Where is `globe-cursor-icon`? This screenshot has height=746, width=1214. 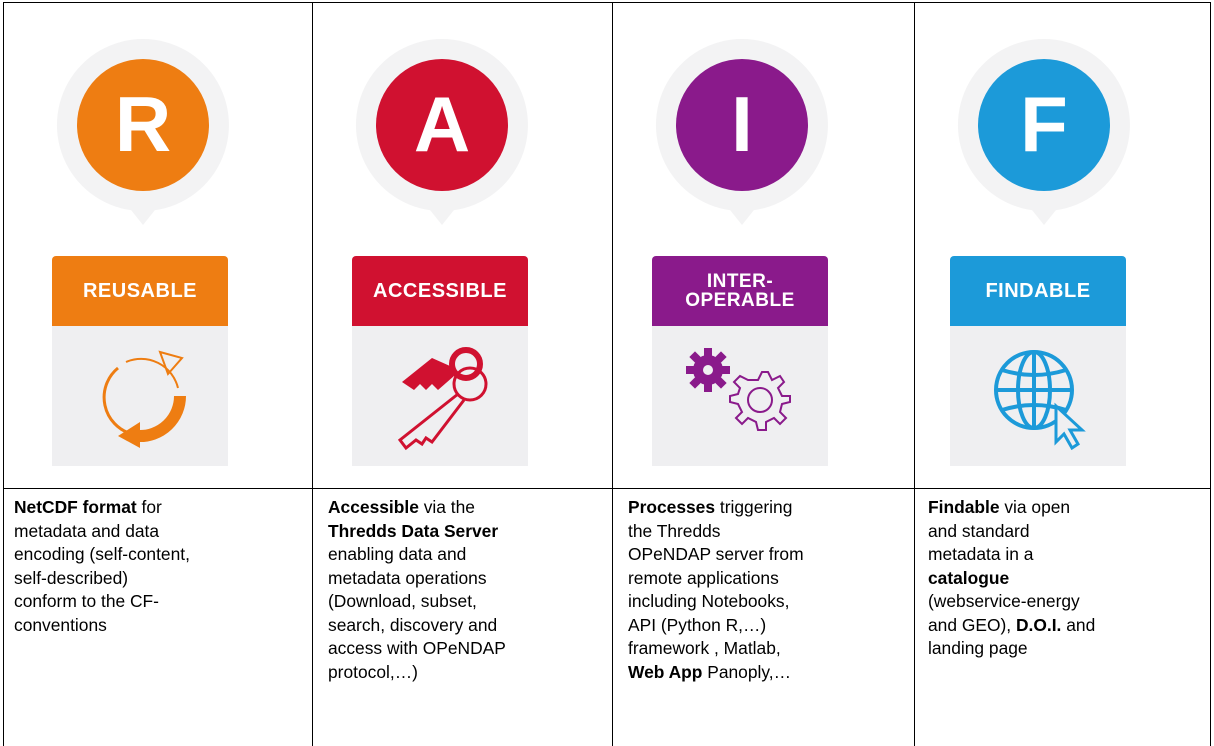 globe-cursor-icon is located at coordinates (1040, 400).